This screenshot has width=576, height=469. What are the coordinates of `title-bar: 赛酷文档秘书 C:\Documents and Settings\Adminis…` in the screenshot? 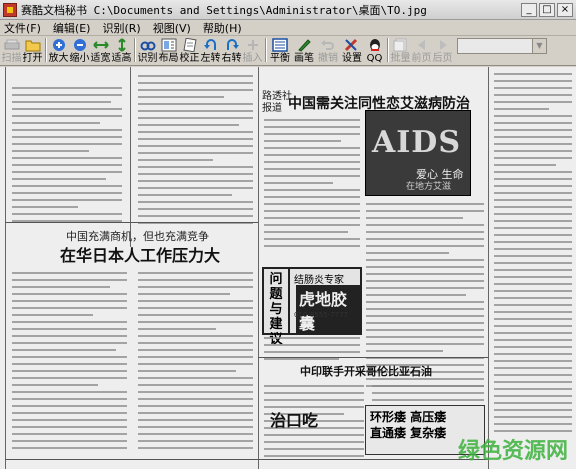 It's located at (288, 10).